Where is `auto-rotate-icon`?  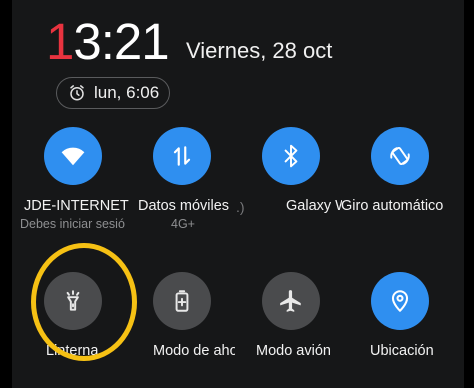
auto-rotate-icon is located at coordinates (400, 156).